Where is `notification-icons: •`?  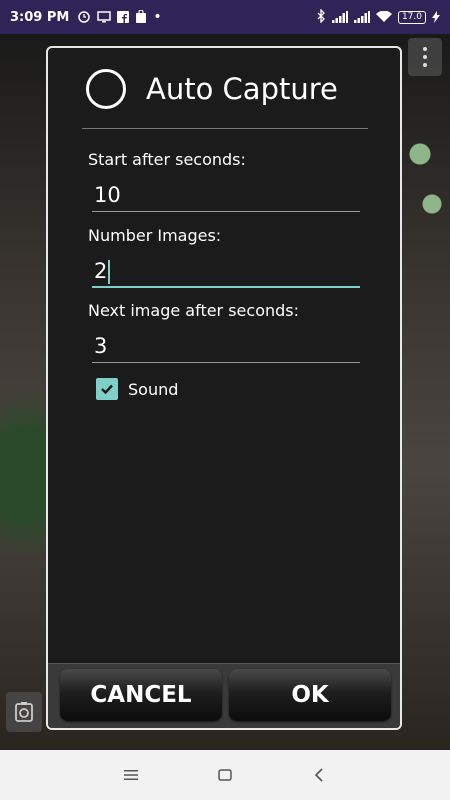 notification-icons: • is located at coordinates (119, 17).